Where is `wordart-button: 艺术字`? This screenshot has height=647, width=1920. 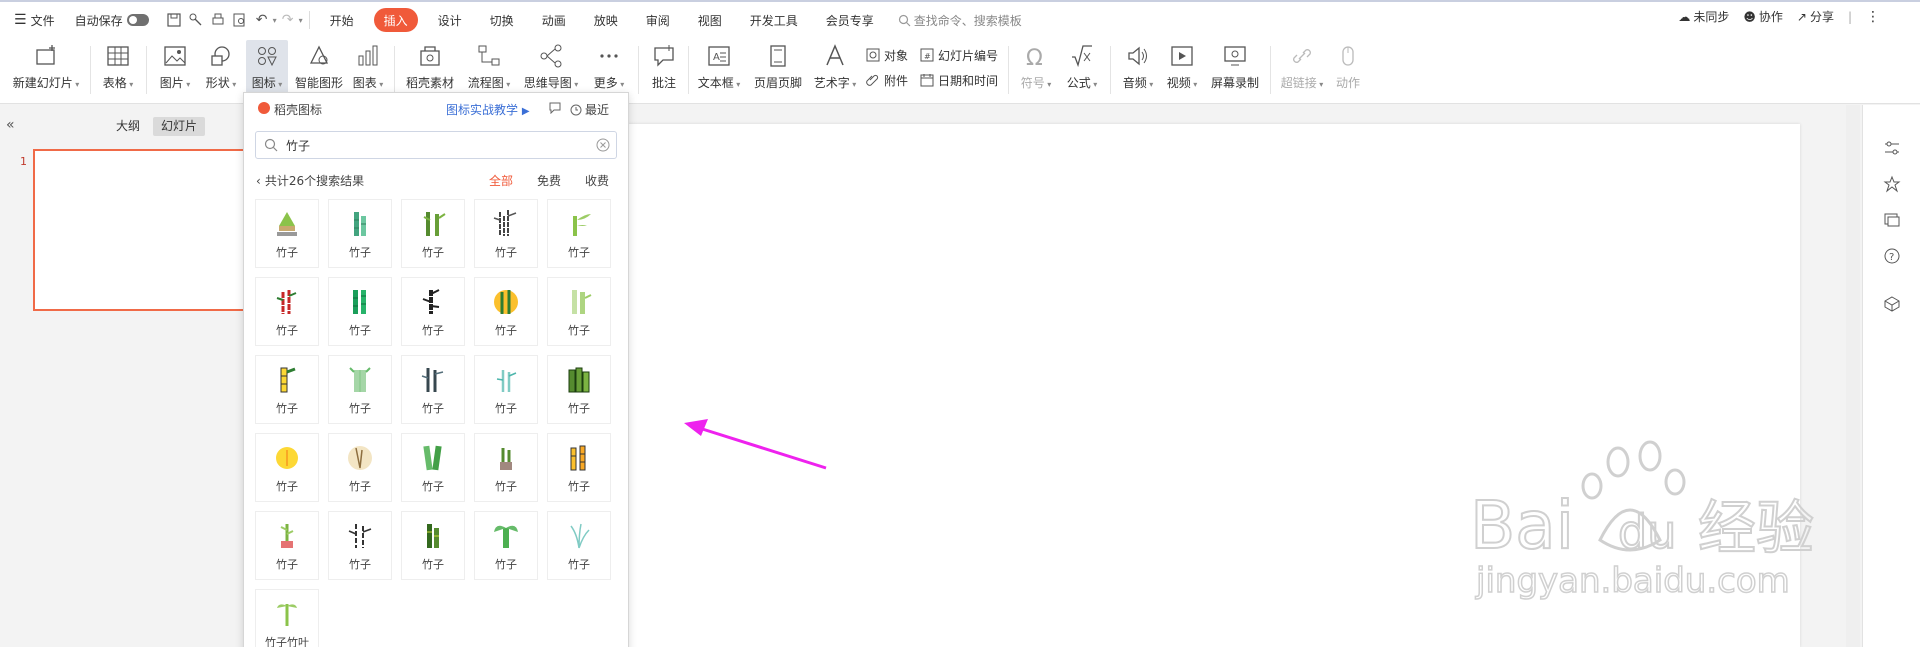
wordart-button: 艺术字 is located at coordinates (835, 70).